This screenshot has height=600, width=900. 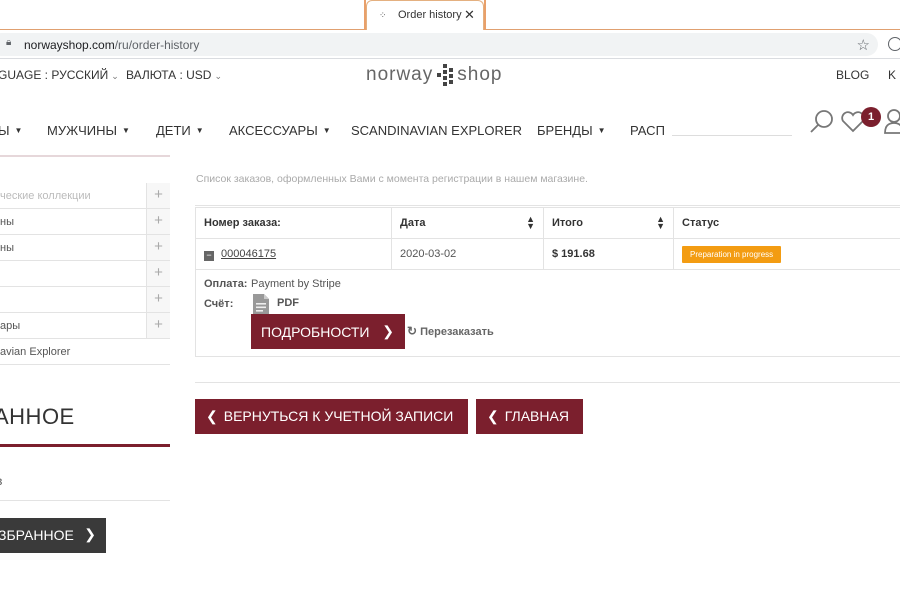 I want to click on sidebar-item-collections: ческие коллекции +, so click(x=85, y=196).